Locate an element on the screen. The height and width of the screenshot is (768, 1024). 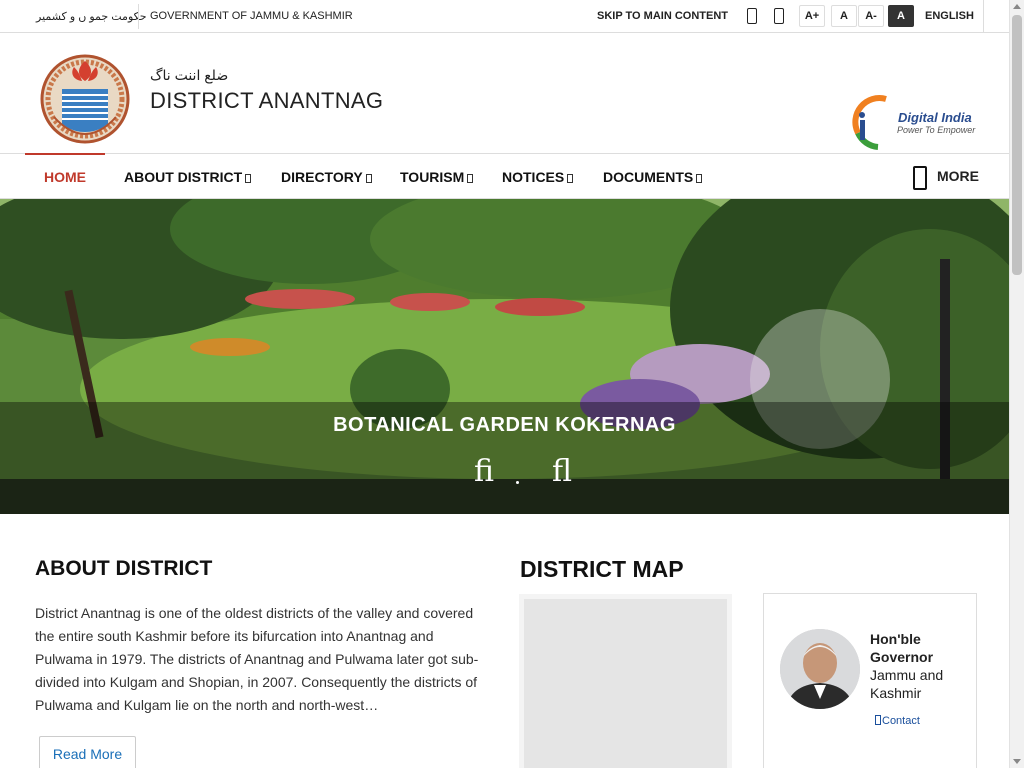
nav-item-label: ABOUT DISTRICT is located at coordinates (183, 177).